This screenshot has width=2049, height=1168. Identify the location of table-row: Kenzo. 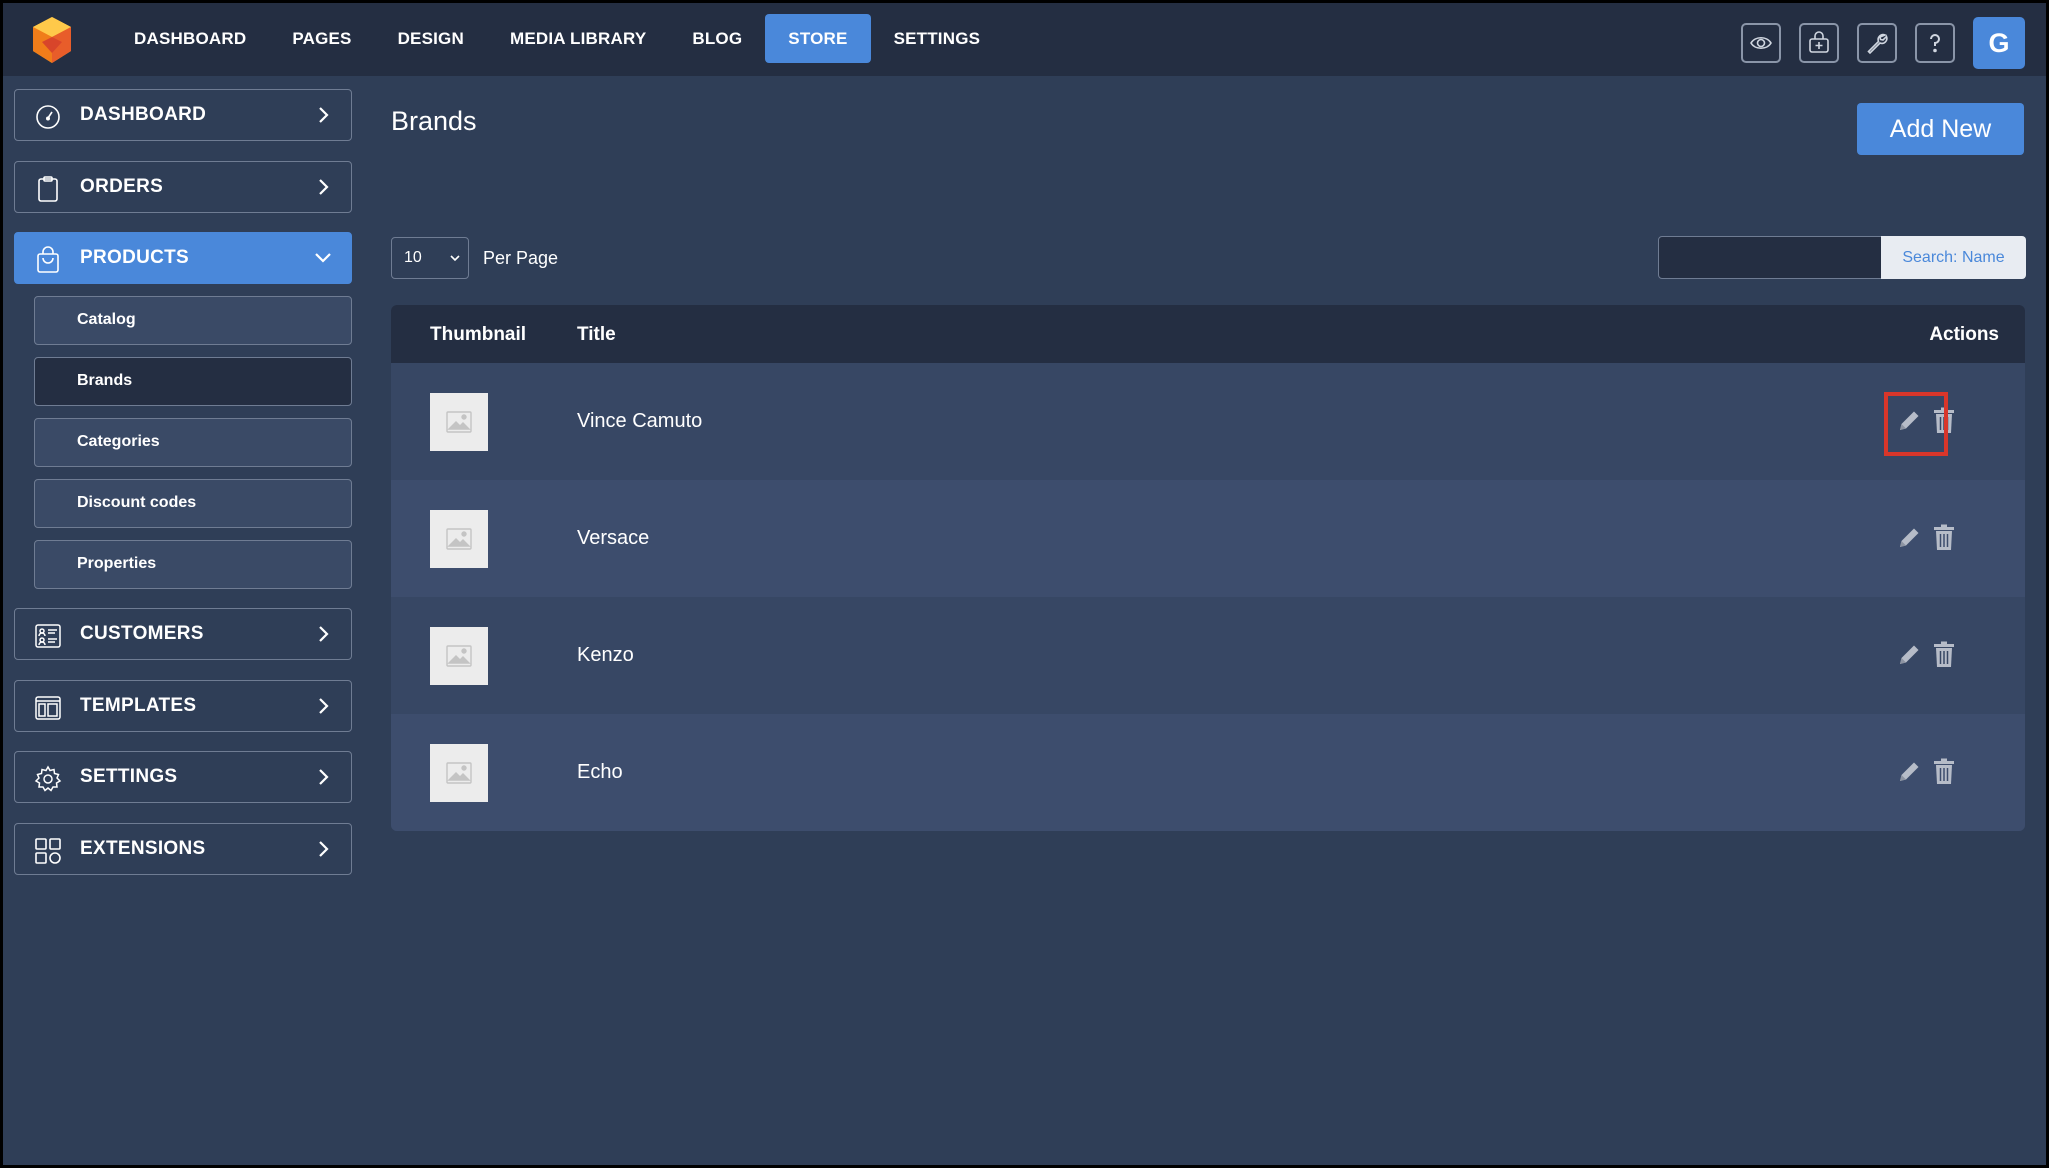
(1208, 655).